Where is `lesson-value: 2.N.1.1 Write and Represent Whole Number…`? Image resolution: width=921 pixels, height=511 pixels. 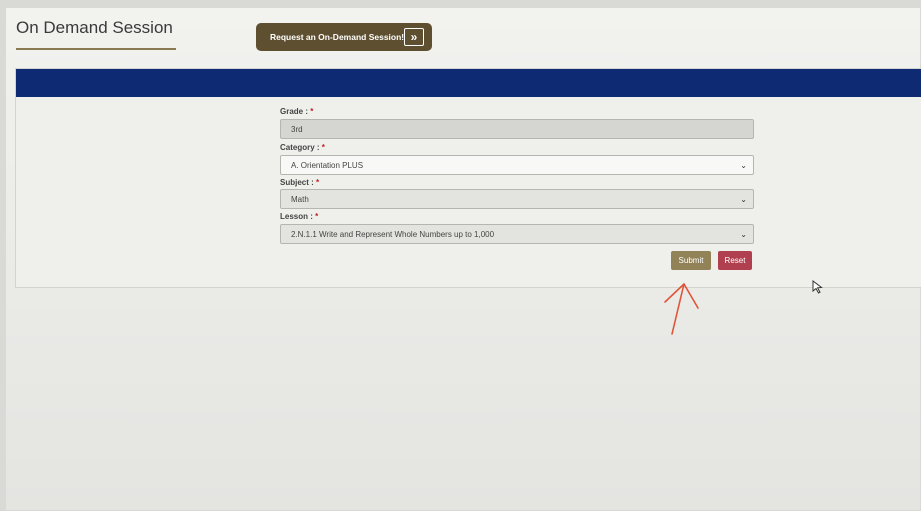 lesson-value: 2.N.1.1 Write and Represent Whole Number… is located at coordinates (393, 234).